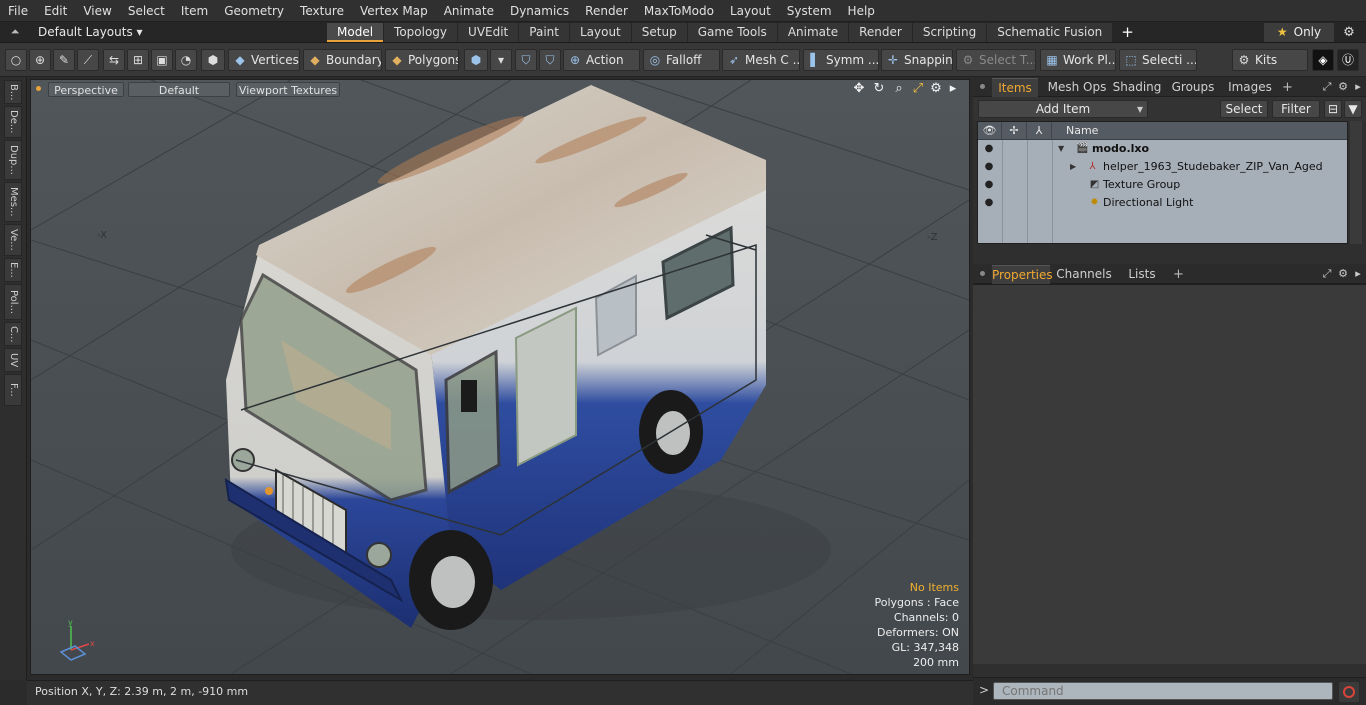 Image resolution: width=1366 pixels, height=705 pixels. I want to click on menu-help: Help, so click(861, 11).